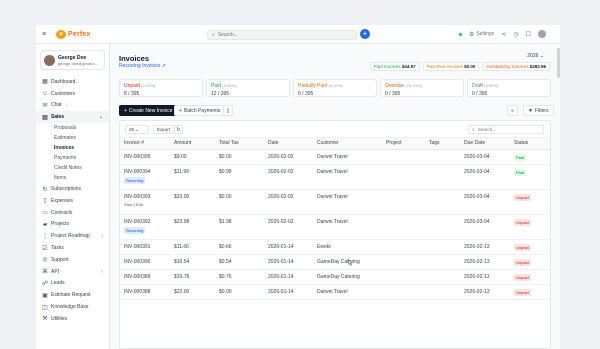  I want to click on col-date: Date, so click(288, 144).